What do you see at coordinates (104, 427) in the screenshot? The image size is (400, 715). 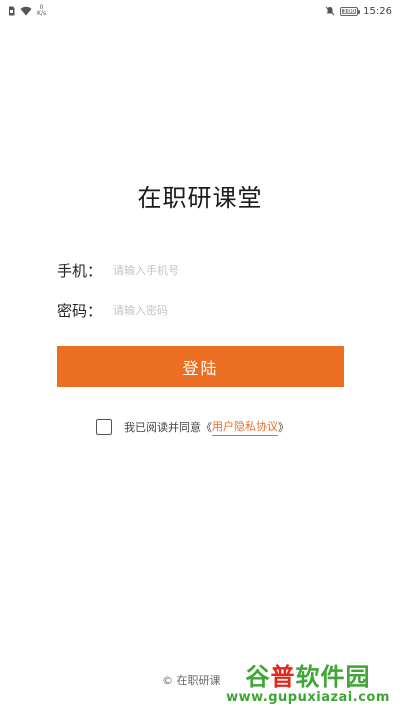 I see `agreement-checkbox` at bounding box center [104, 427].